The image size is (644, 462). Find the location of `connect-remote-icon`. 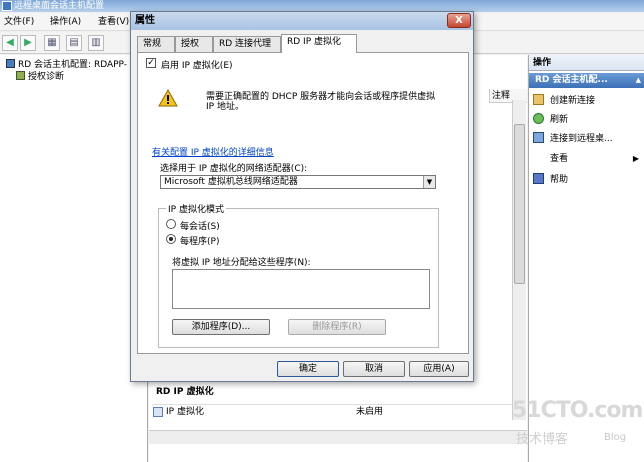

connect-remote-icon is located at coordinates (538, 137).